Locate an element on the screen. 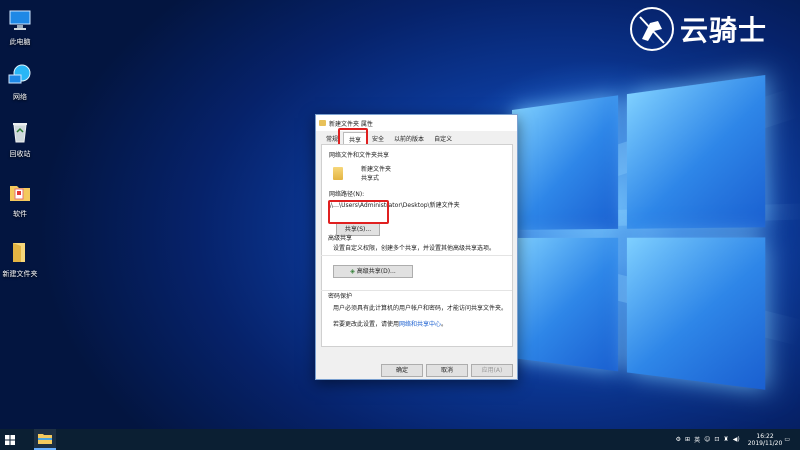  apply-button: 应用(A) is located at coordinates (492, 370).